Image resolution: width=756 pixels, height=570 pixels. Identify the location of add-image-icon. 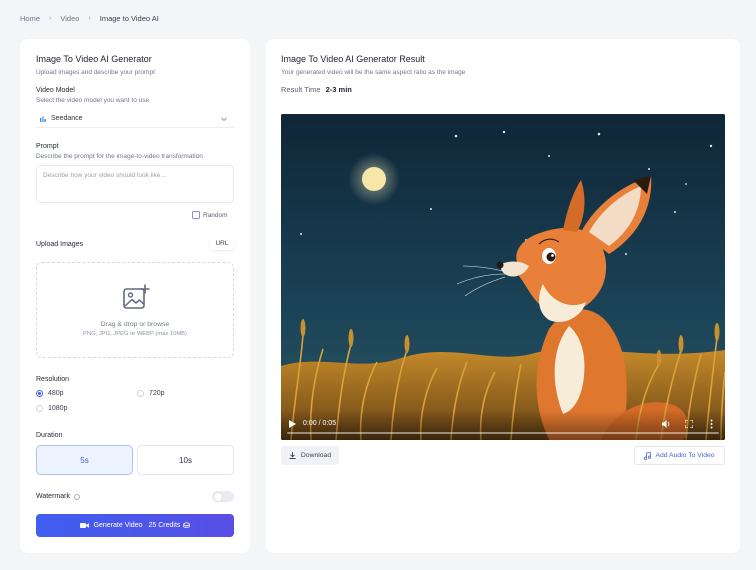
(136, 296).